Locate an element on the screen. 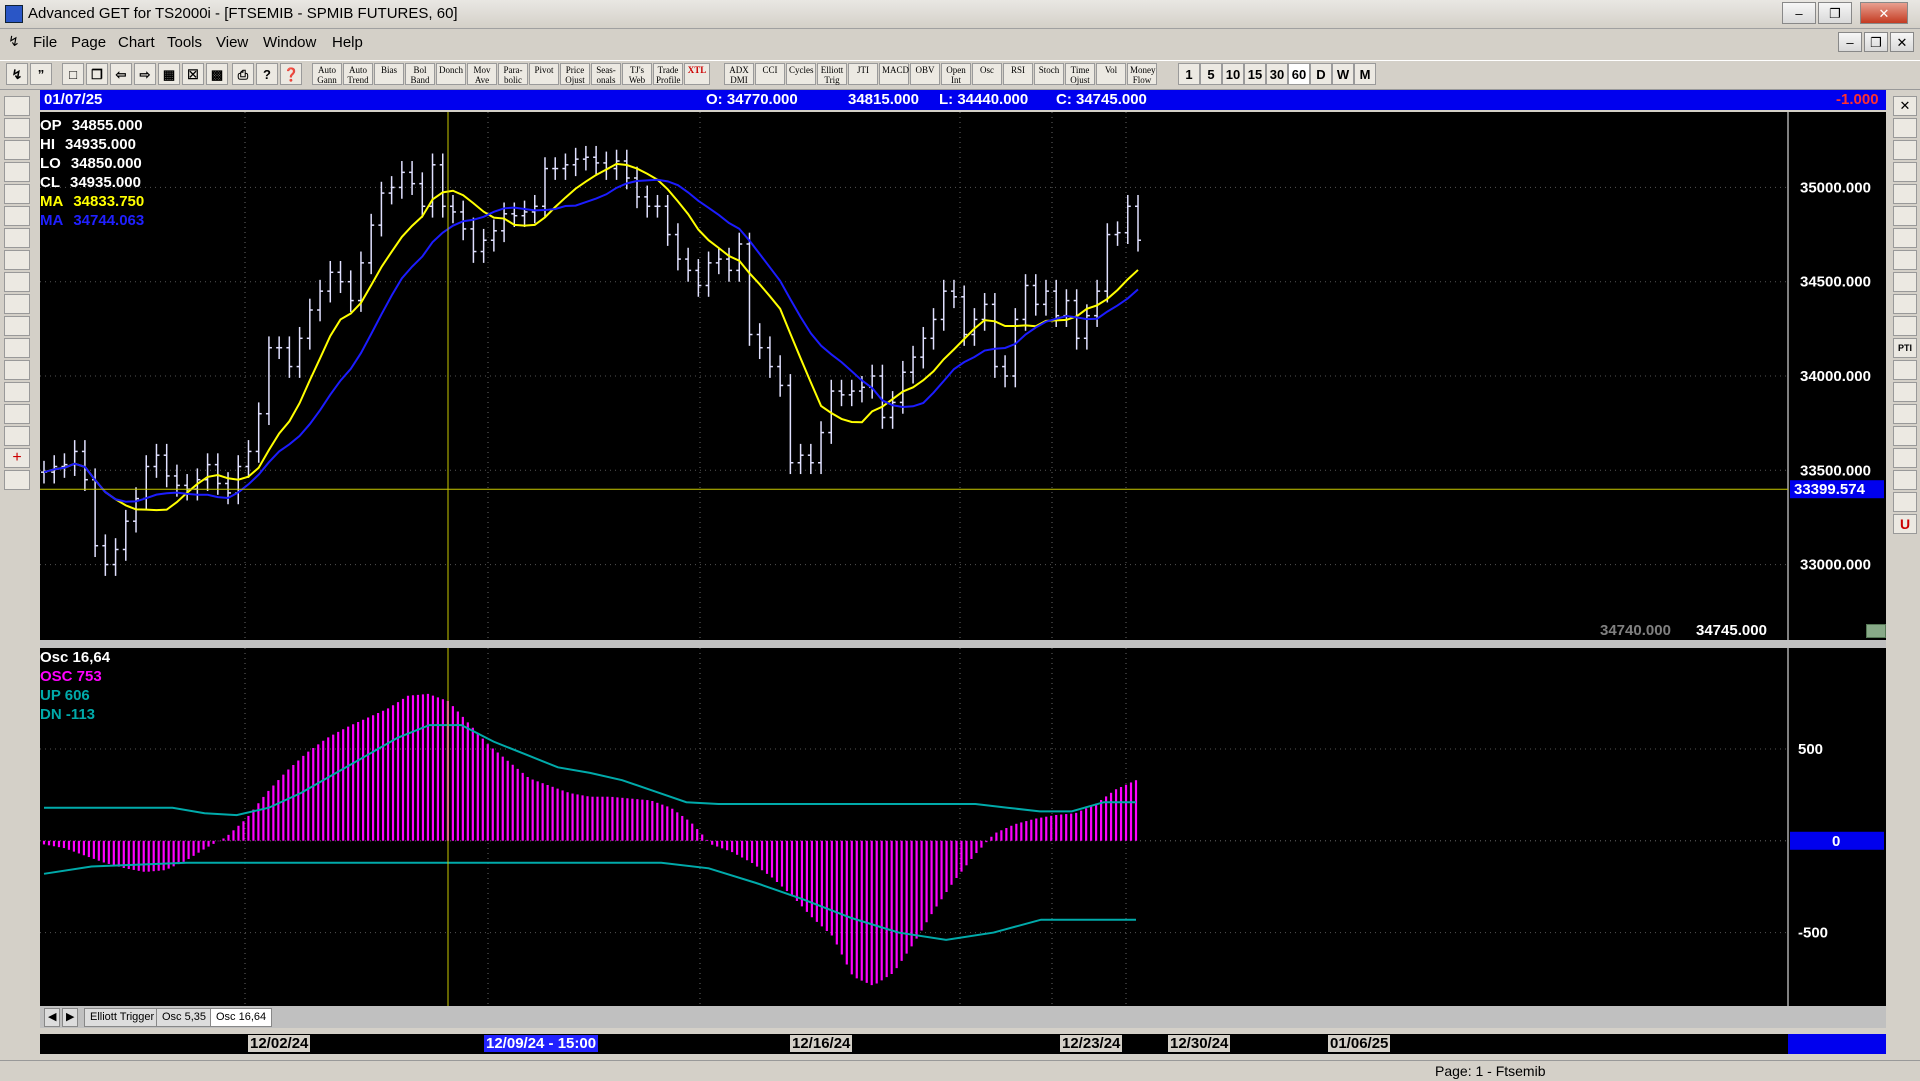 This screenshot has width=1920, height=1081. indicator-button: XTL is located at coordinates (697, 74).